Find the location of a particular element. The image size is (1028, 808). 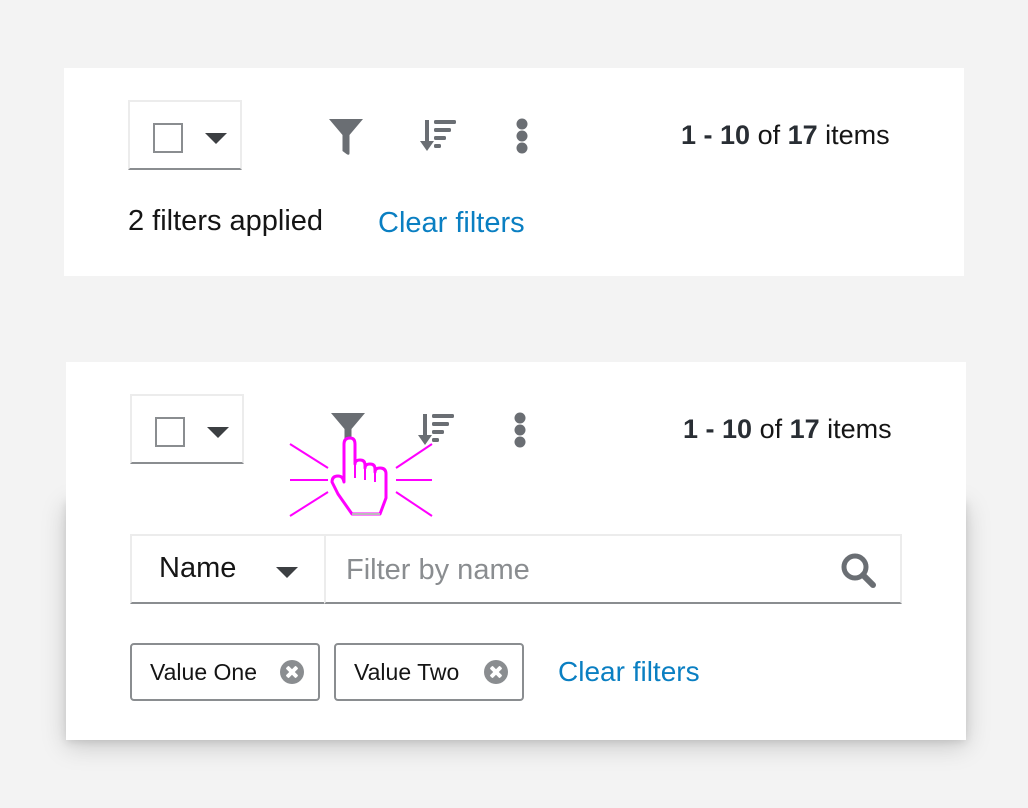

filter-search-input is located at coordinates (581, 570).